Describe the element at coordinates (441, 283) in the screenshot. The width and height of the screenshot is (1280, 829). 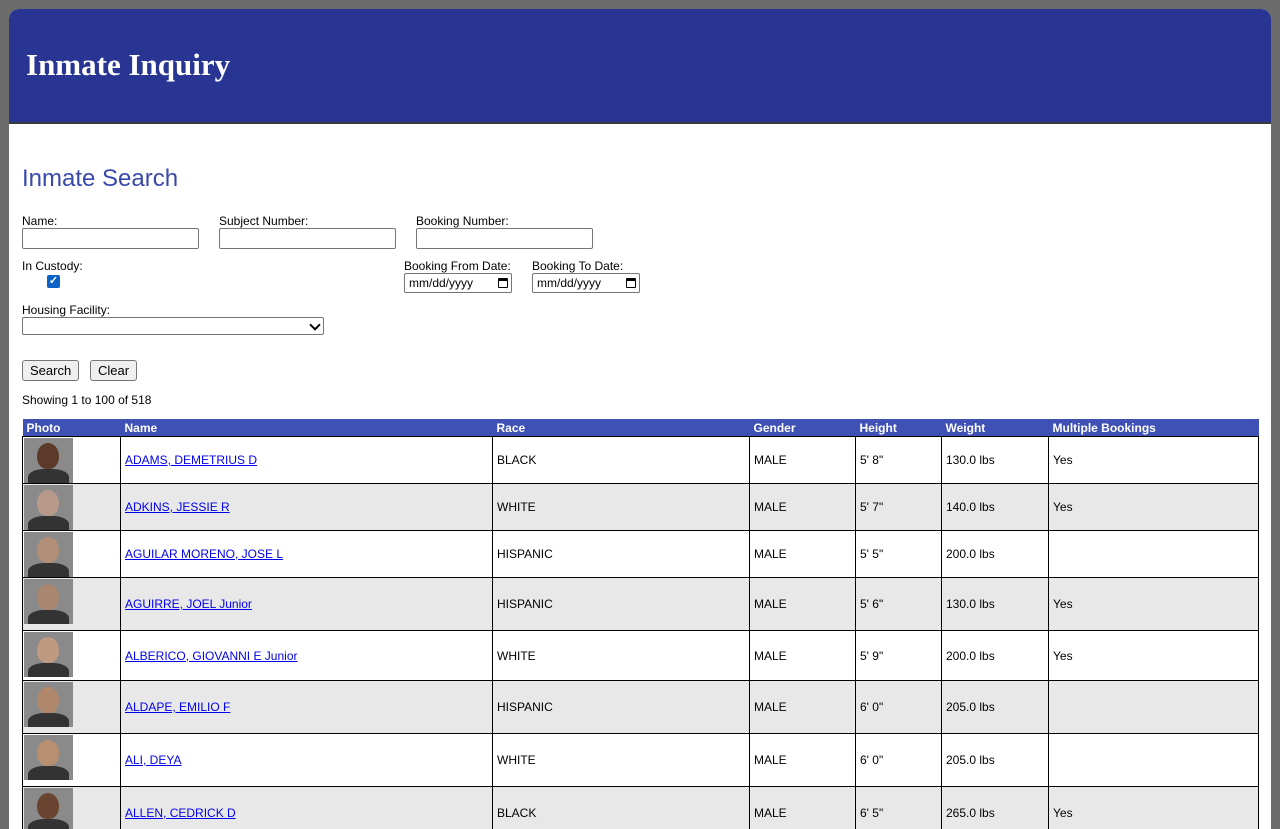
I see `booking-from-placeholder: mm/dd/yyyy` at that location.